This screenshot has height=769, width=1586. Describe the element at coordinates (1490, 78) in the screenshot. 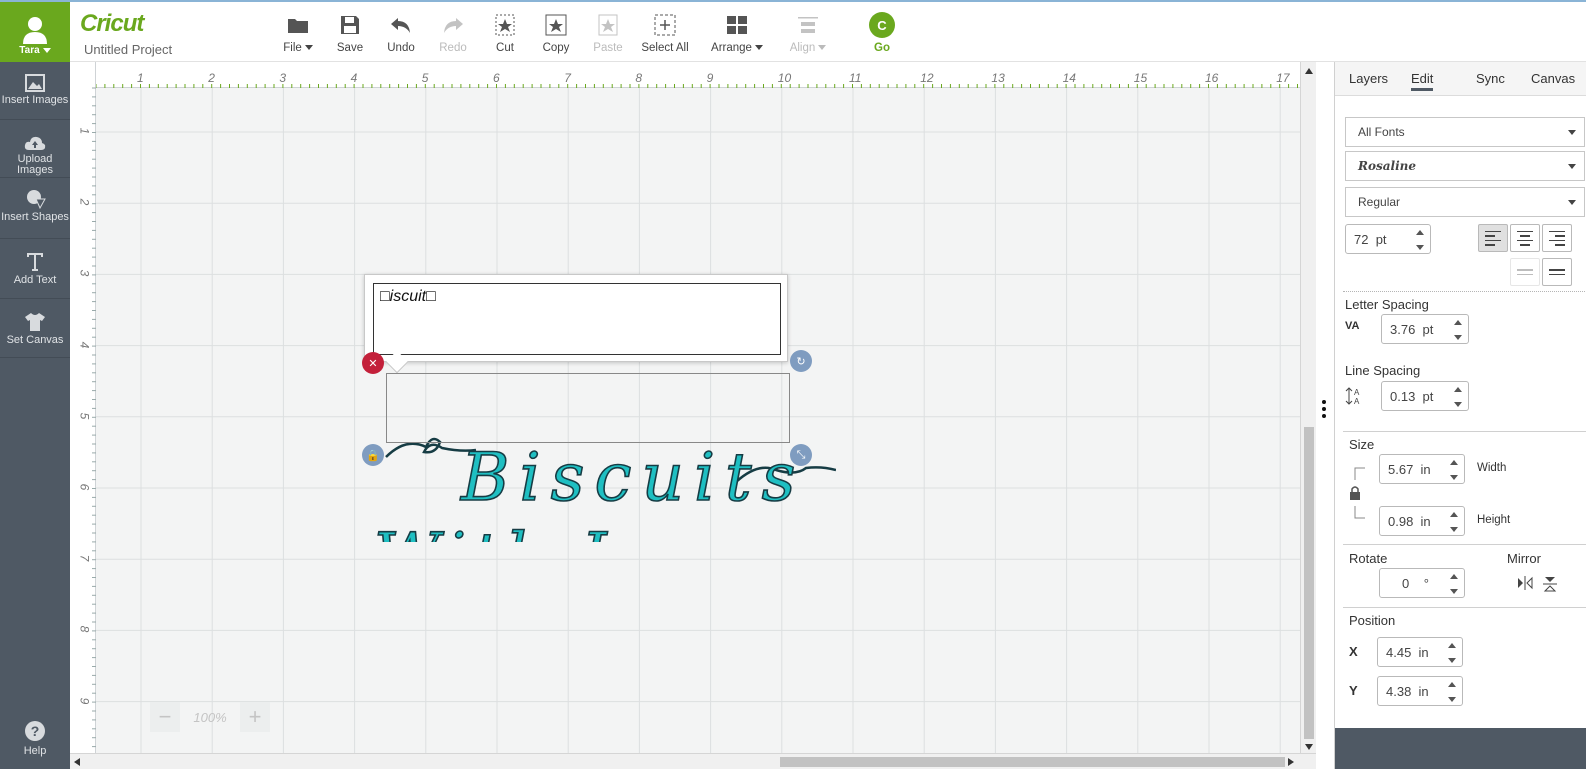

I see `tab-sync: Sync` at that location.